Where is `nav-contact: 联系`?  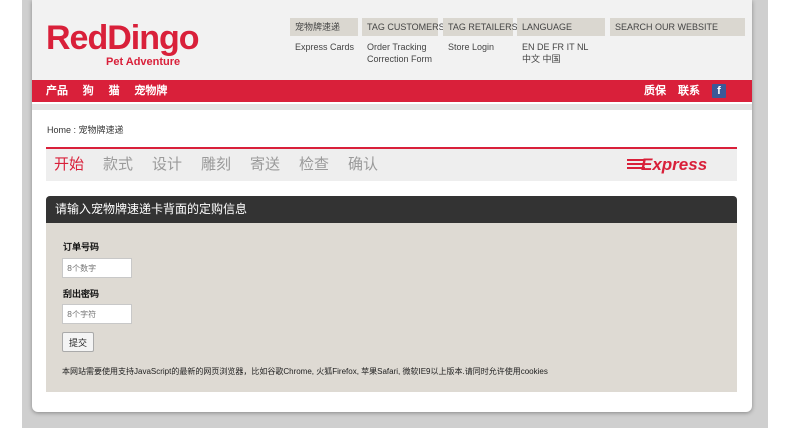 nav-contact: 联系 is located at coordinates (689, 91).